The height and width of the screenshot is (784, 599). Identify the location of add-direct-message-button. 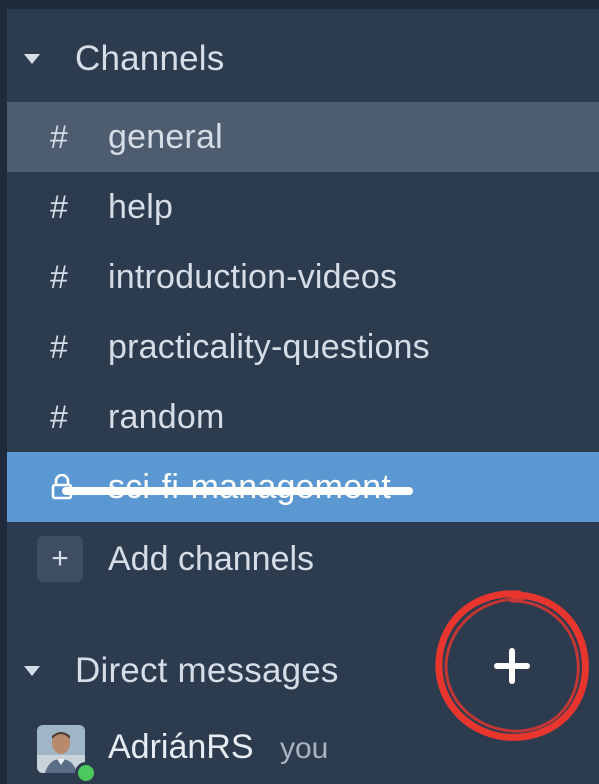
(512, 666).